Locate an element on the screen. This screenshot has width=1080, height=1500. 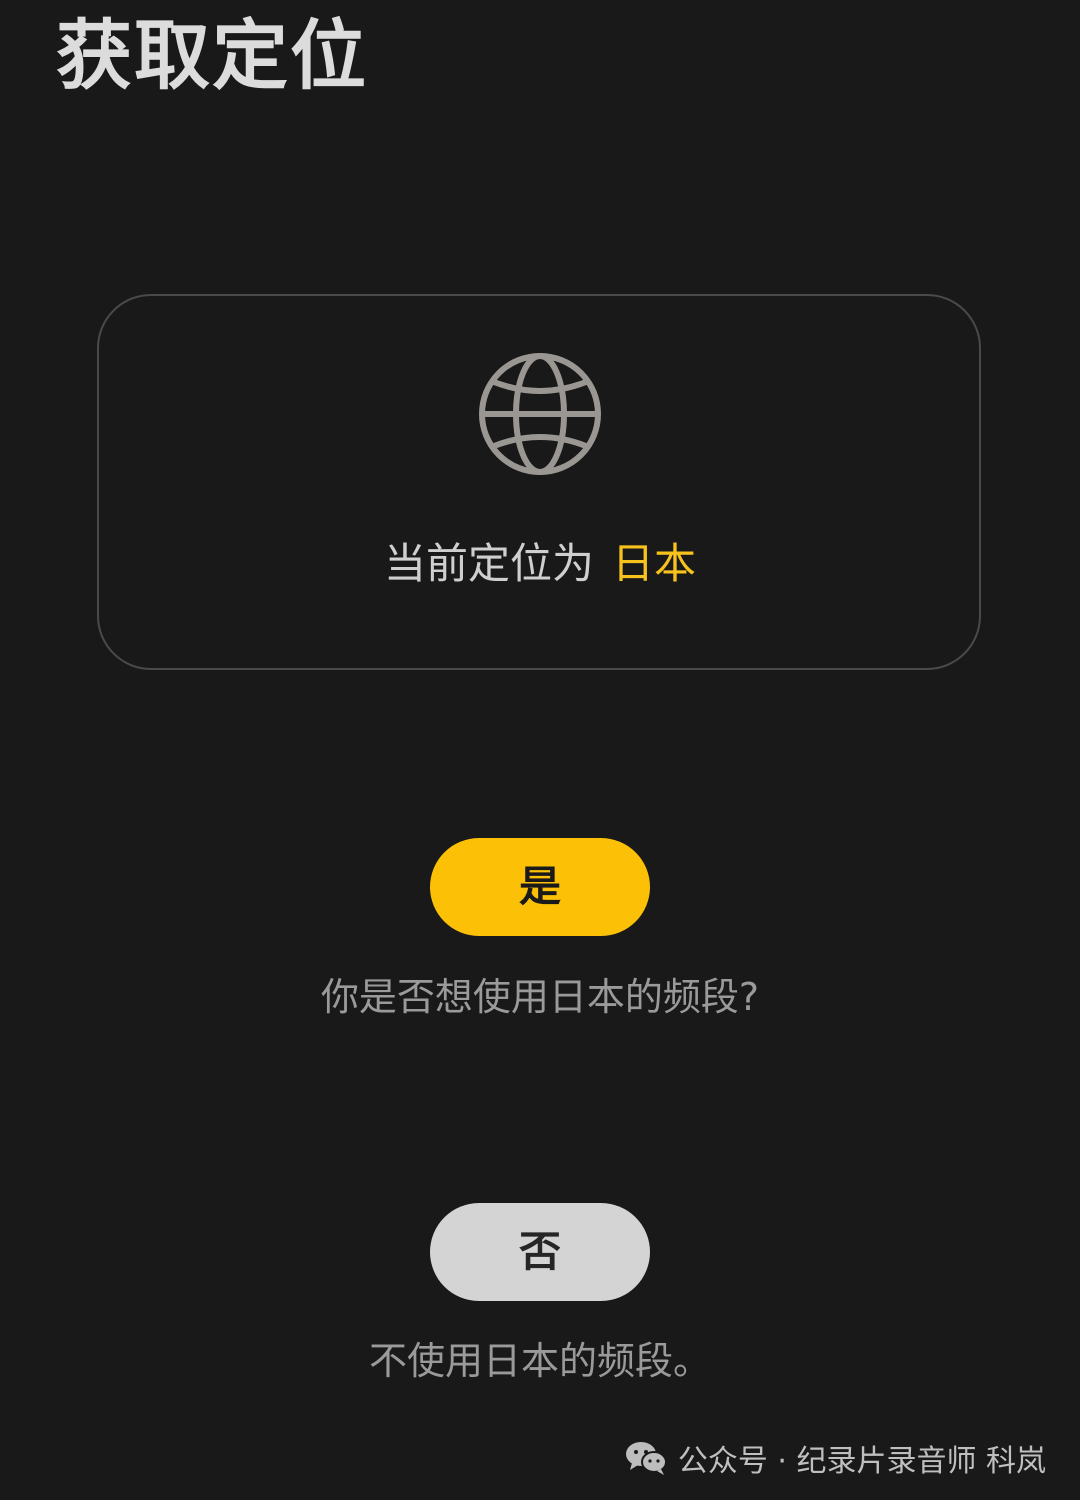
no-button: 否 is located at coordinates (540, 1252).